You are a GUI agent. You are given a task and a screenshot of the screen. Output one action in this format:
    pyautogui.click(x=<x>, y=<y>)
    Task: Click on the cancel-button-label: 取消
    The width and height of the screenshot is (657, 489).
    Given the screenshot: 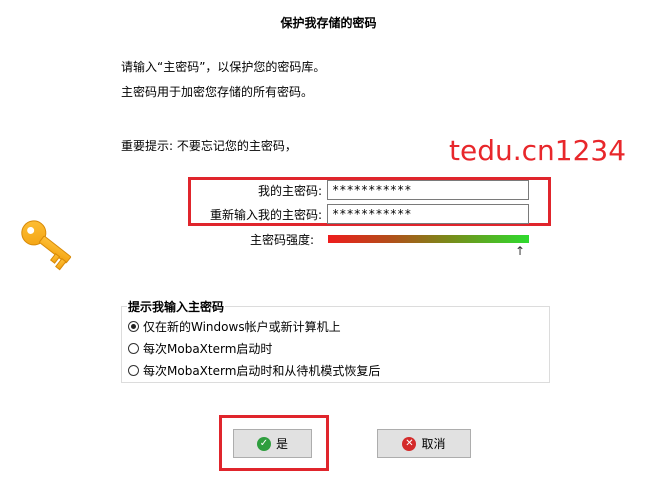 What is the action you would take?
    pyautogui.click(x=433, y=444)
    